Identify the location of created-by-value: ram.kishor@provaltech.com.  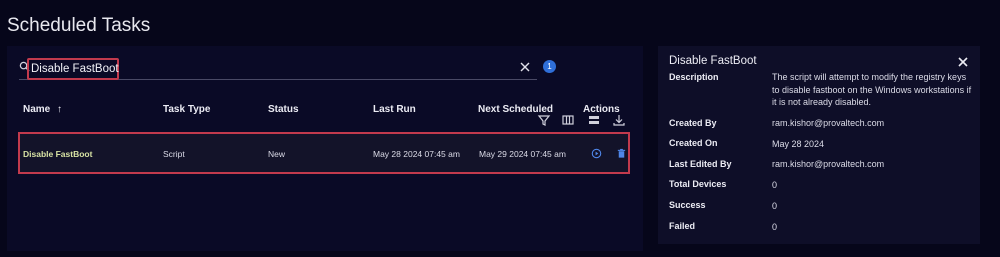
(828, 123).